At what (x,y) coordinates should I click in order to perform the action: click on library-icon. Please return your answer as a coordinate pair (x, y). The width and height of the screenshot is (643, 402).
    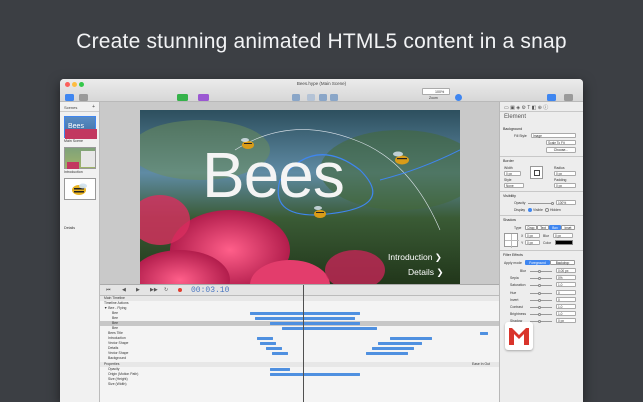
    Looking at the image, I should click on (568, 97).